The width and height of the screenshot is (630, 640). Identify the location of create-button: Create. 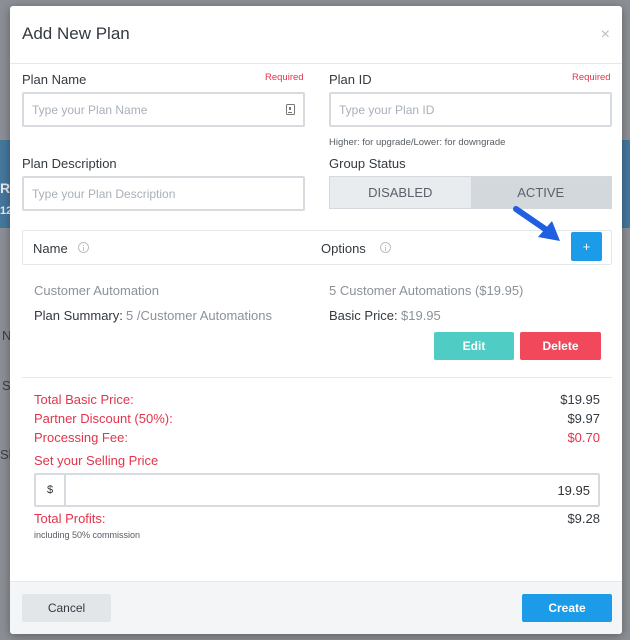
(567, 608).